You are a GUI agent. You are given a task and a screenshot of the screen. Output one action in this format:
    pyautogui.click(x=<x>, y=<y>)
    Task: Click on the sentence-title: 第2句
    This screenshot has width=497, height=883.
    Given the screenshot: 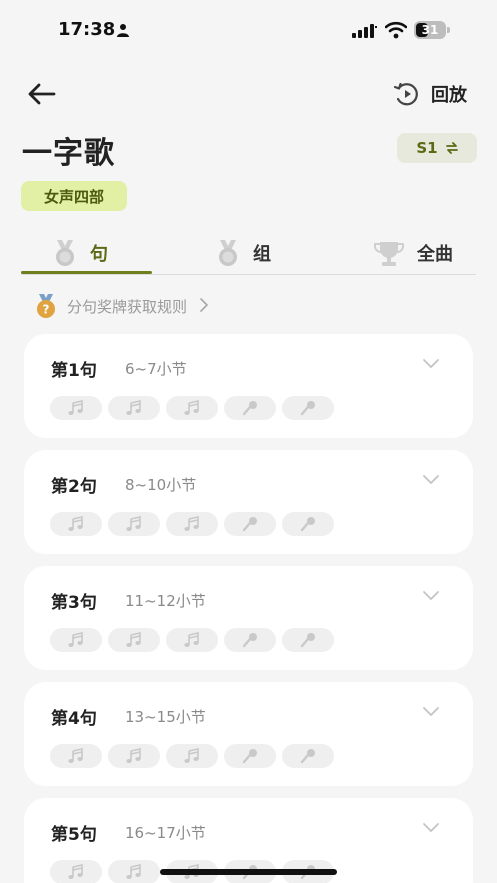 What is the action you would take?
    pyautogui.click(x=74, y=487)
    